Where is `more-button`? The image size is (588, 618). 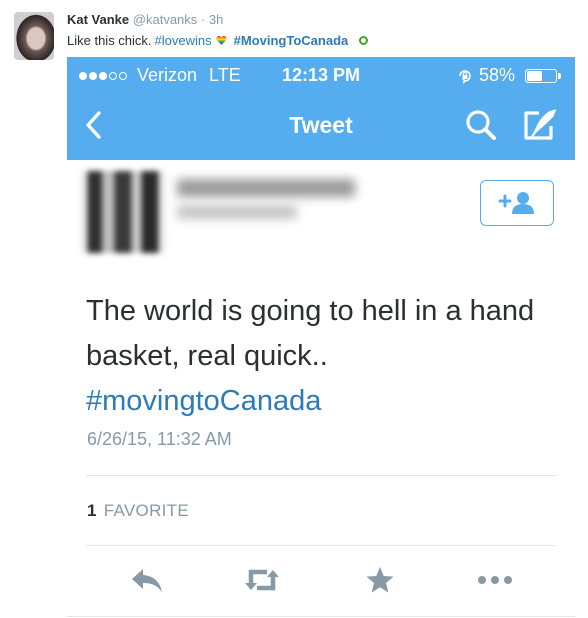 more-button is located at coordinates (495, 580).